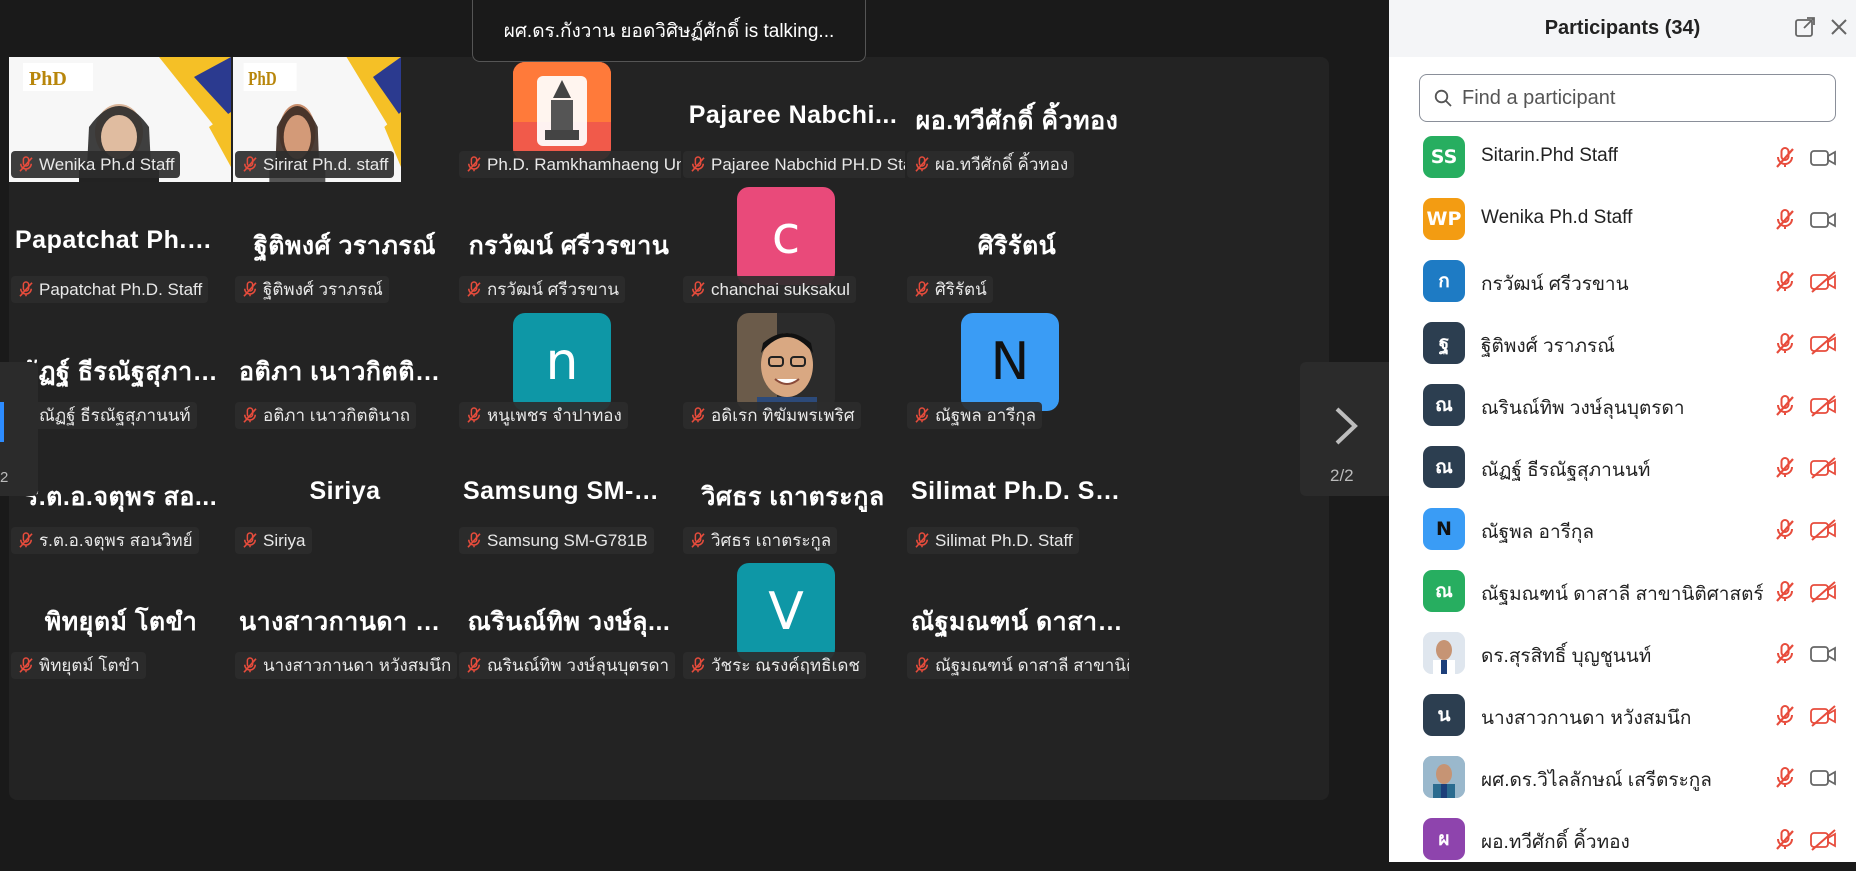 The image size is (1856, 871). What do you see at coordinates (1344, 429) in the screenshot?
I see `next-page-button: 2/2` at bounding box center [1344, 429].